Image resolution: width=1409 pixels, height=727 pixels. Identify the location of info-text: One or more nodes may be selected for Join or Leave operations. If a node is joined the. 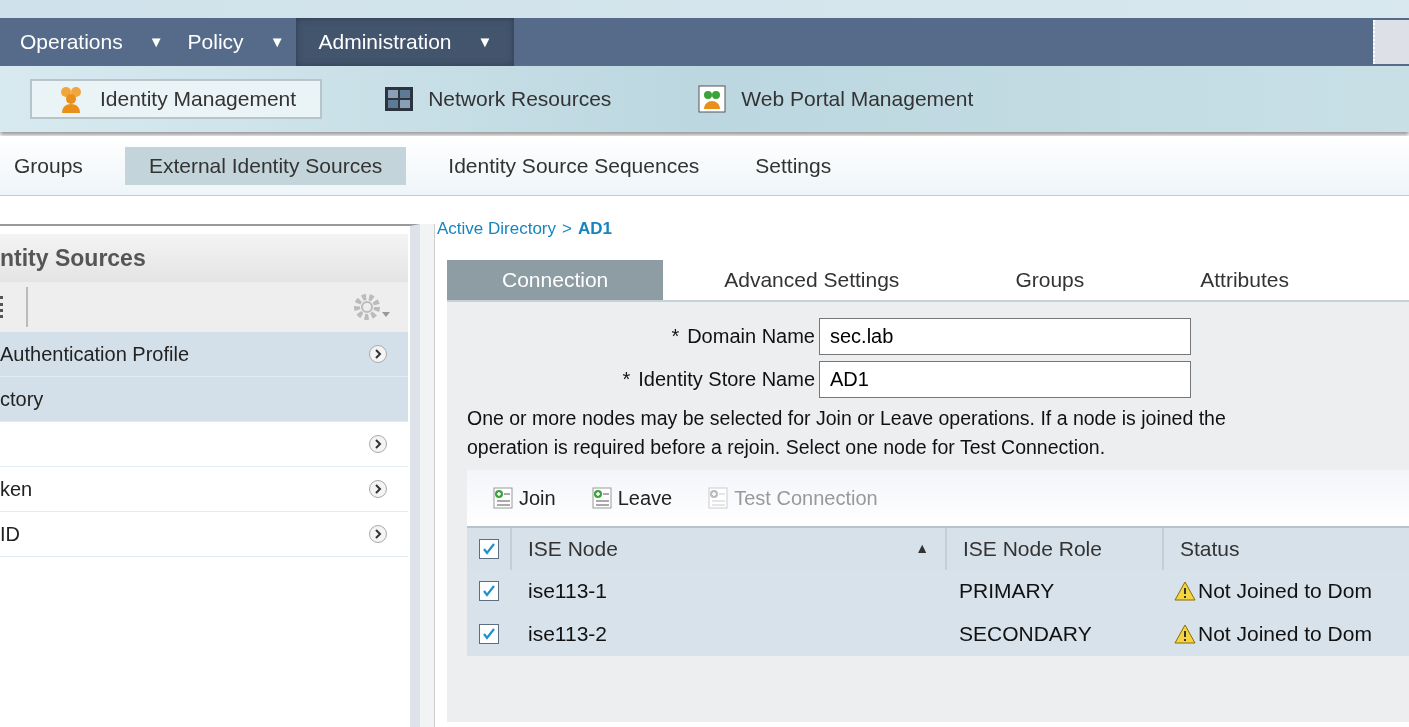
(847, 418).